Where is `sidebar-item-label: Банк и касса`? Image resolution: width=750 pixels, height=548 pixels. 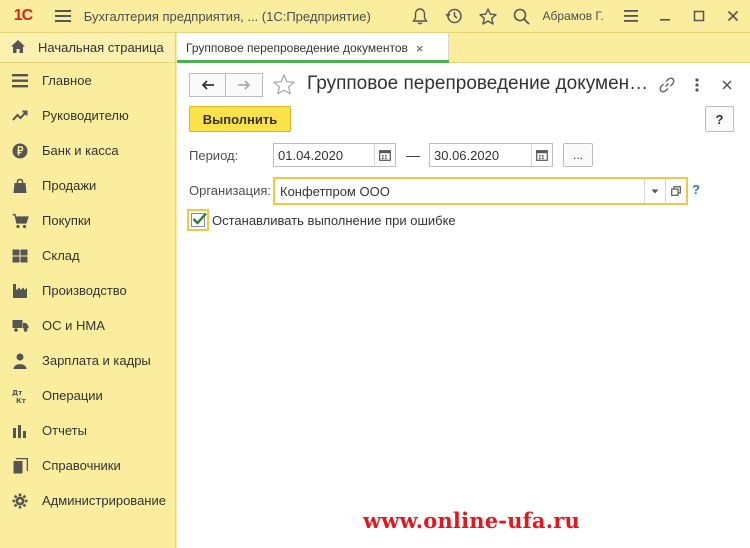
sidebar-item-label: Банк и касса is located at coordinates (80, 150).